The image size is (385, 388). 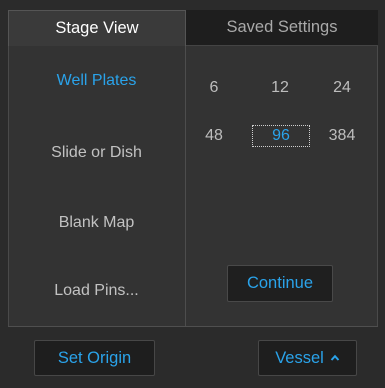 What do you see at coordinates (193, 326) in the screenshot?
I see `footer-divider` at bounding box center [193, 326].